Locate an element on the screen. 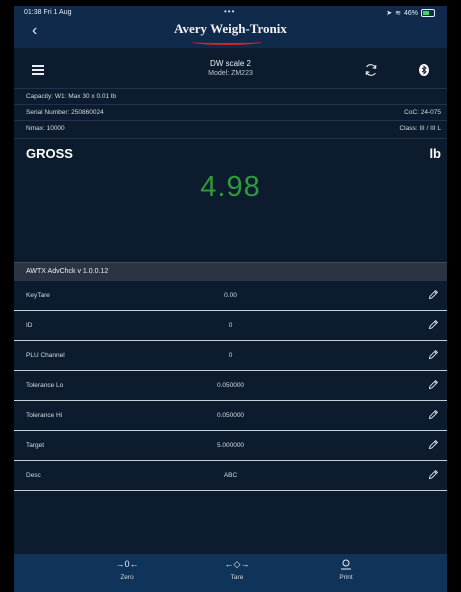 This screenshot has height=592, width=461. brand-logo: Avery Weigh-Tronix is located at coordinates (230, 28).